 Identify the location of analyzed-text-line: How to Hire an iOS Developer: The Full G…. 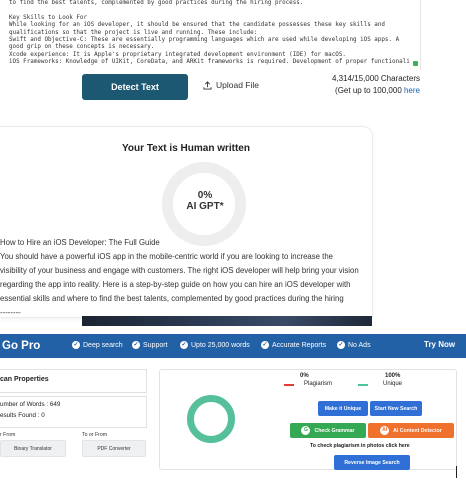
(80, 242).